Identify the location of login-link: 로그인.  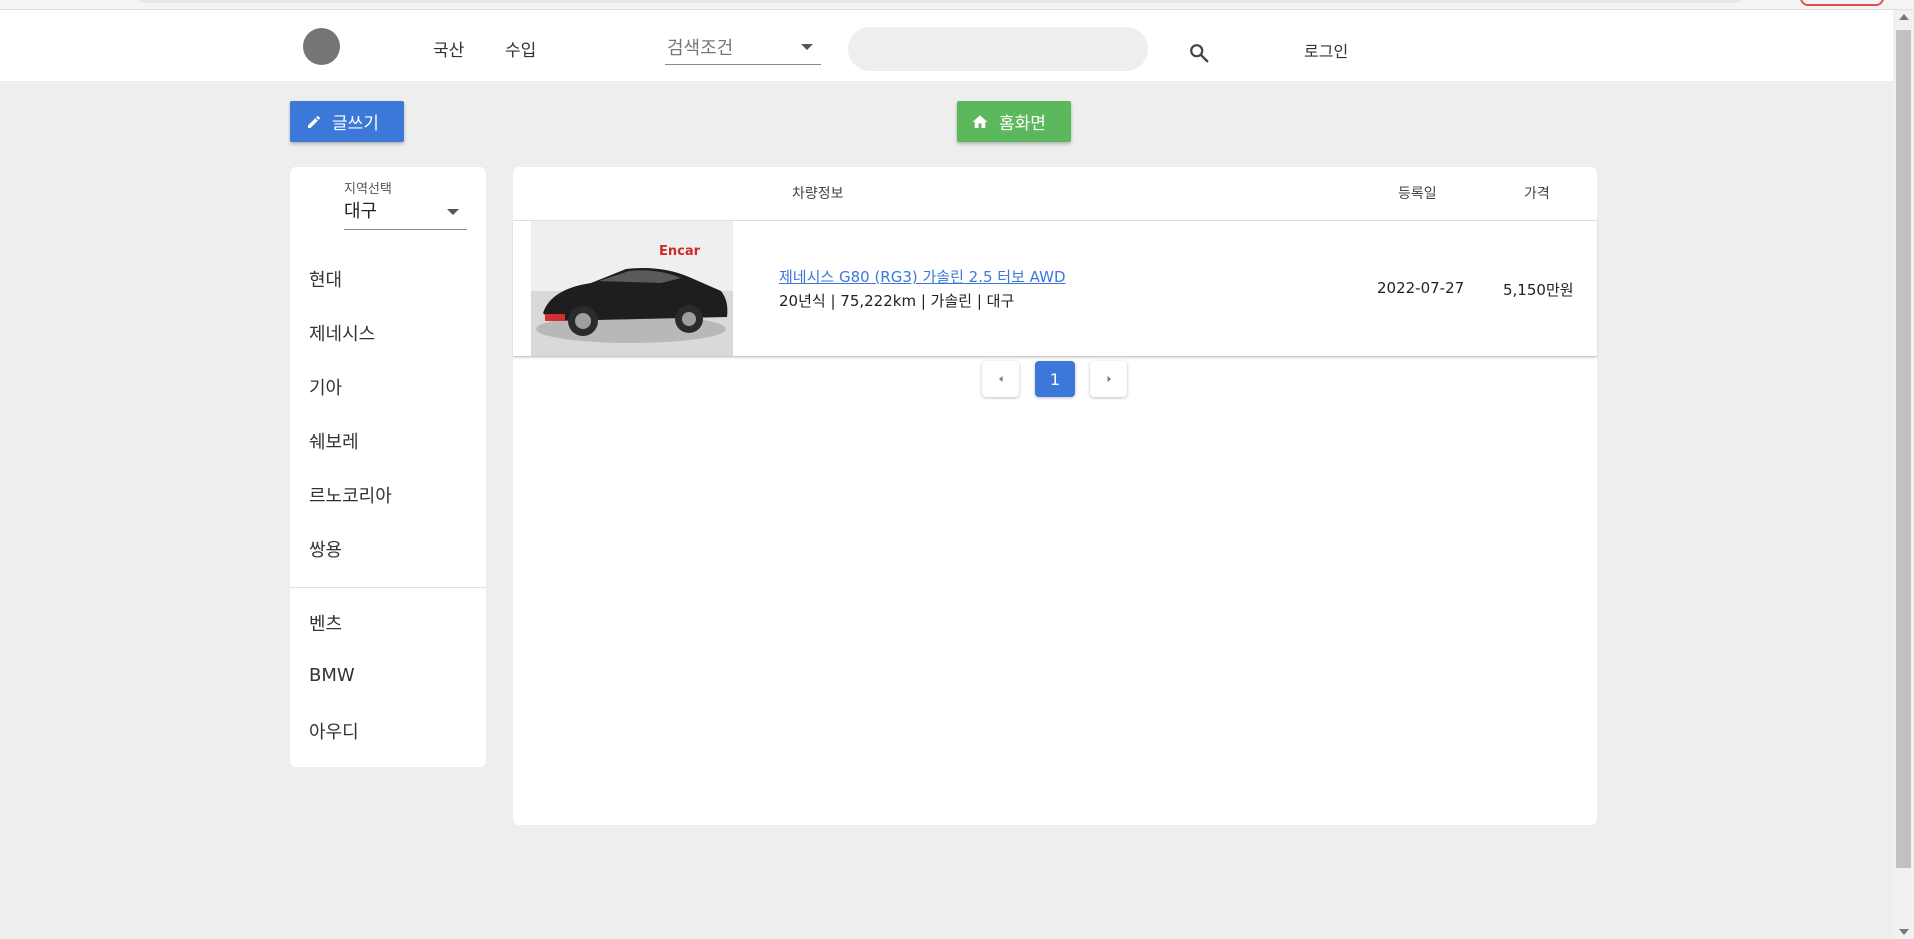
(1326, 50).